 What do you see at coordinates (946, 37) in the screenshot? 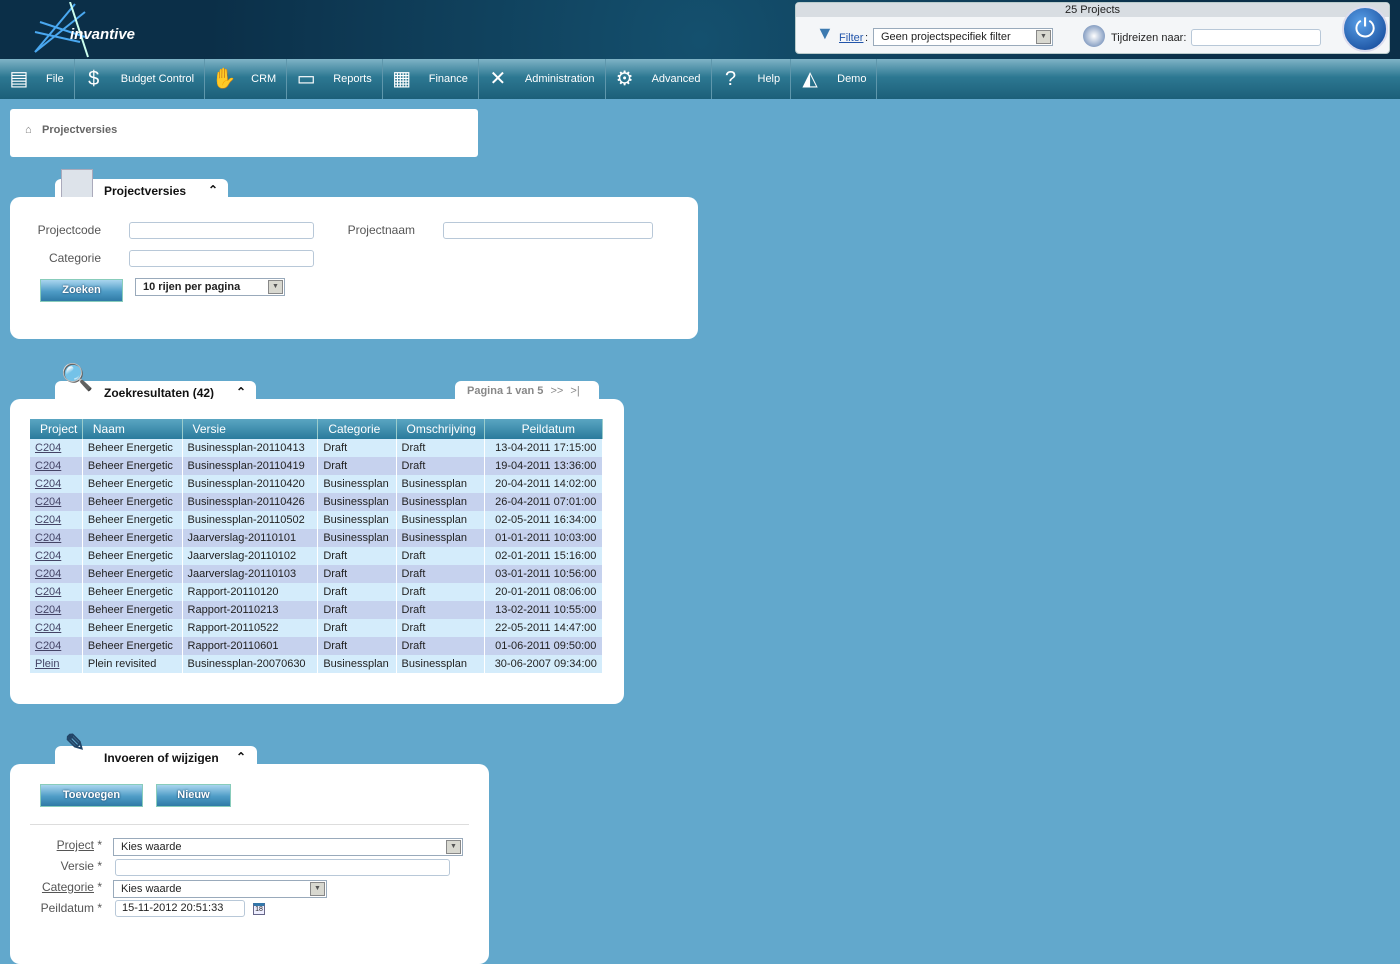
I see `filter-value: Geen projectspecifiek filter` at bounding box center [946, 37].